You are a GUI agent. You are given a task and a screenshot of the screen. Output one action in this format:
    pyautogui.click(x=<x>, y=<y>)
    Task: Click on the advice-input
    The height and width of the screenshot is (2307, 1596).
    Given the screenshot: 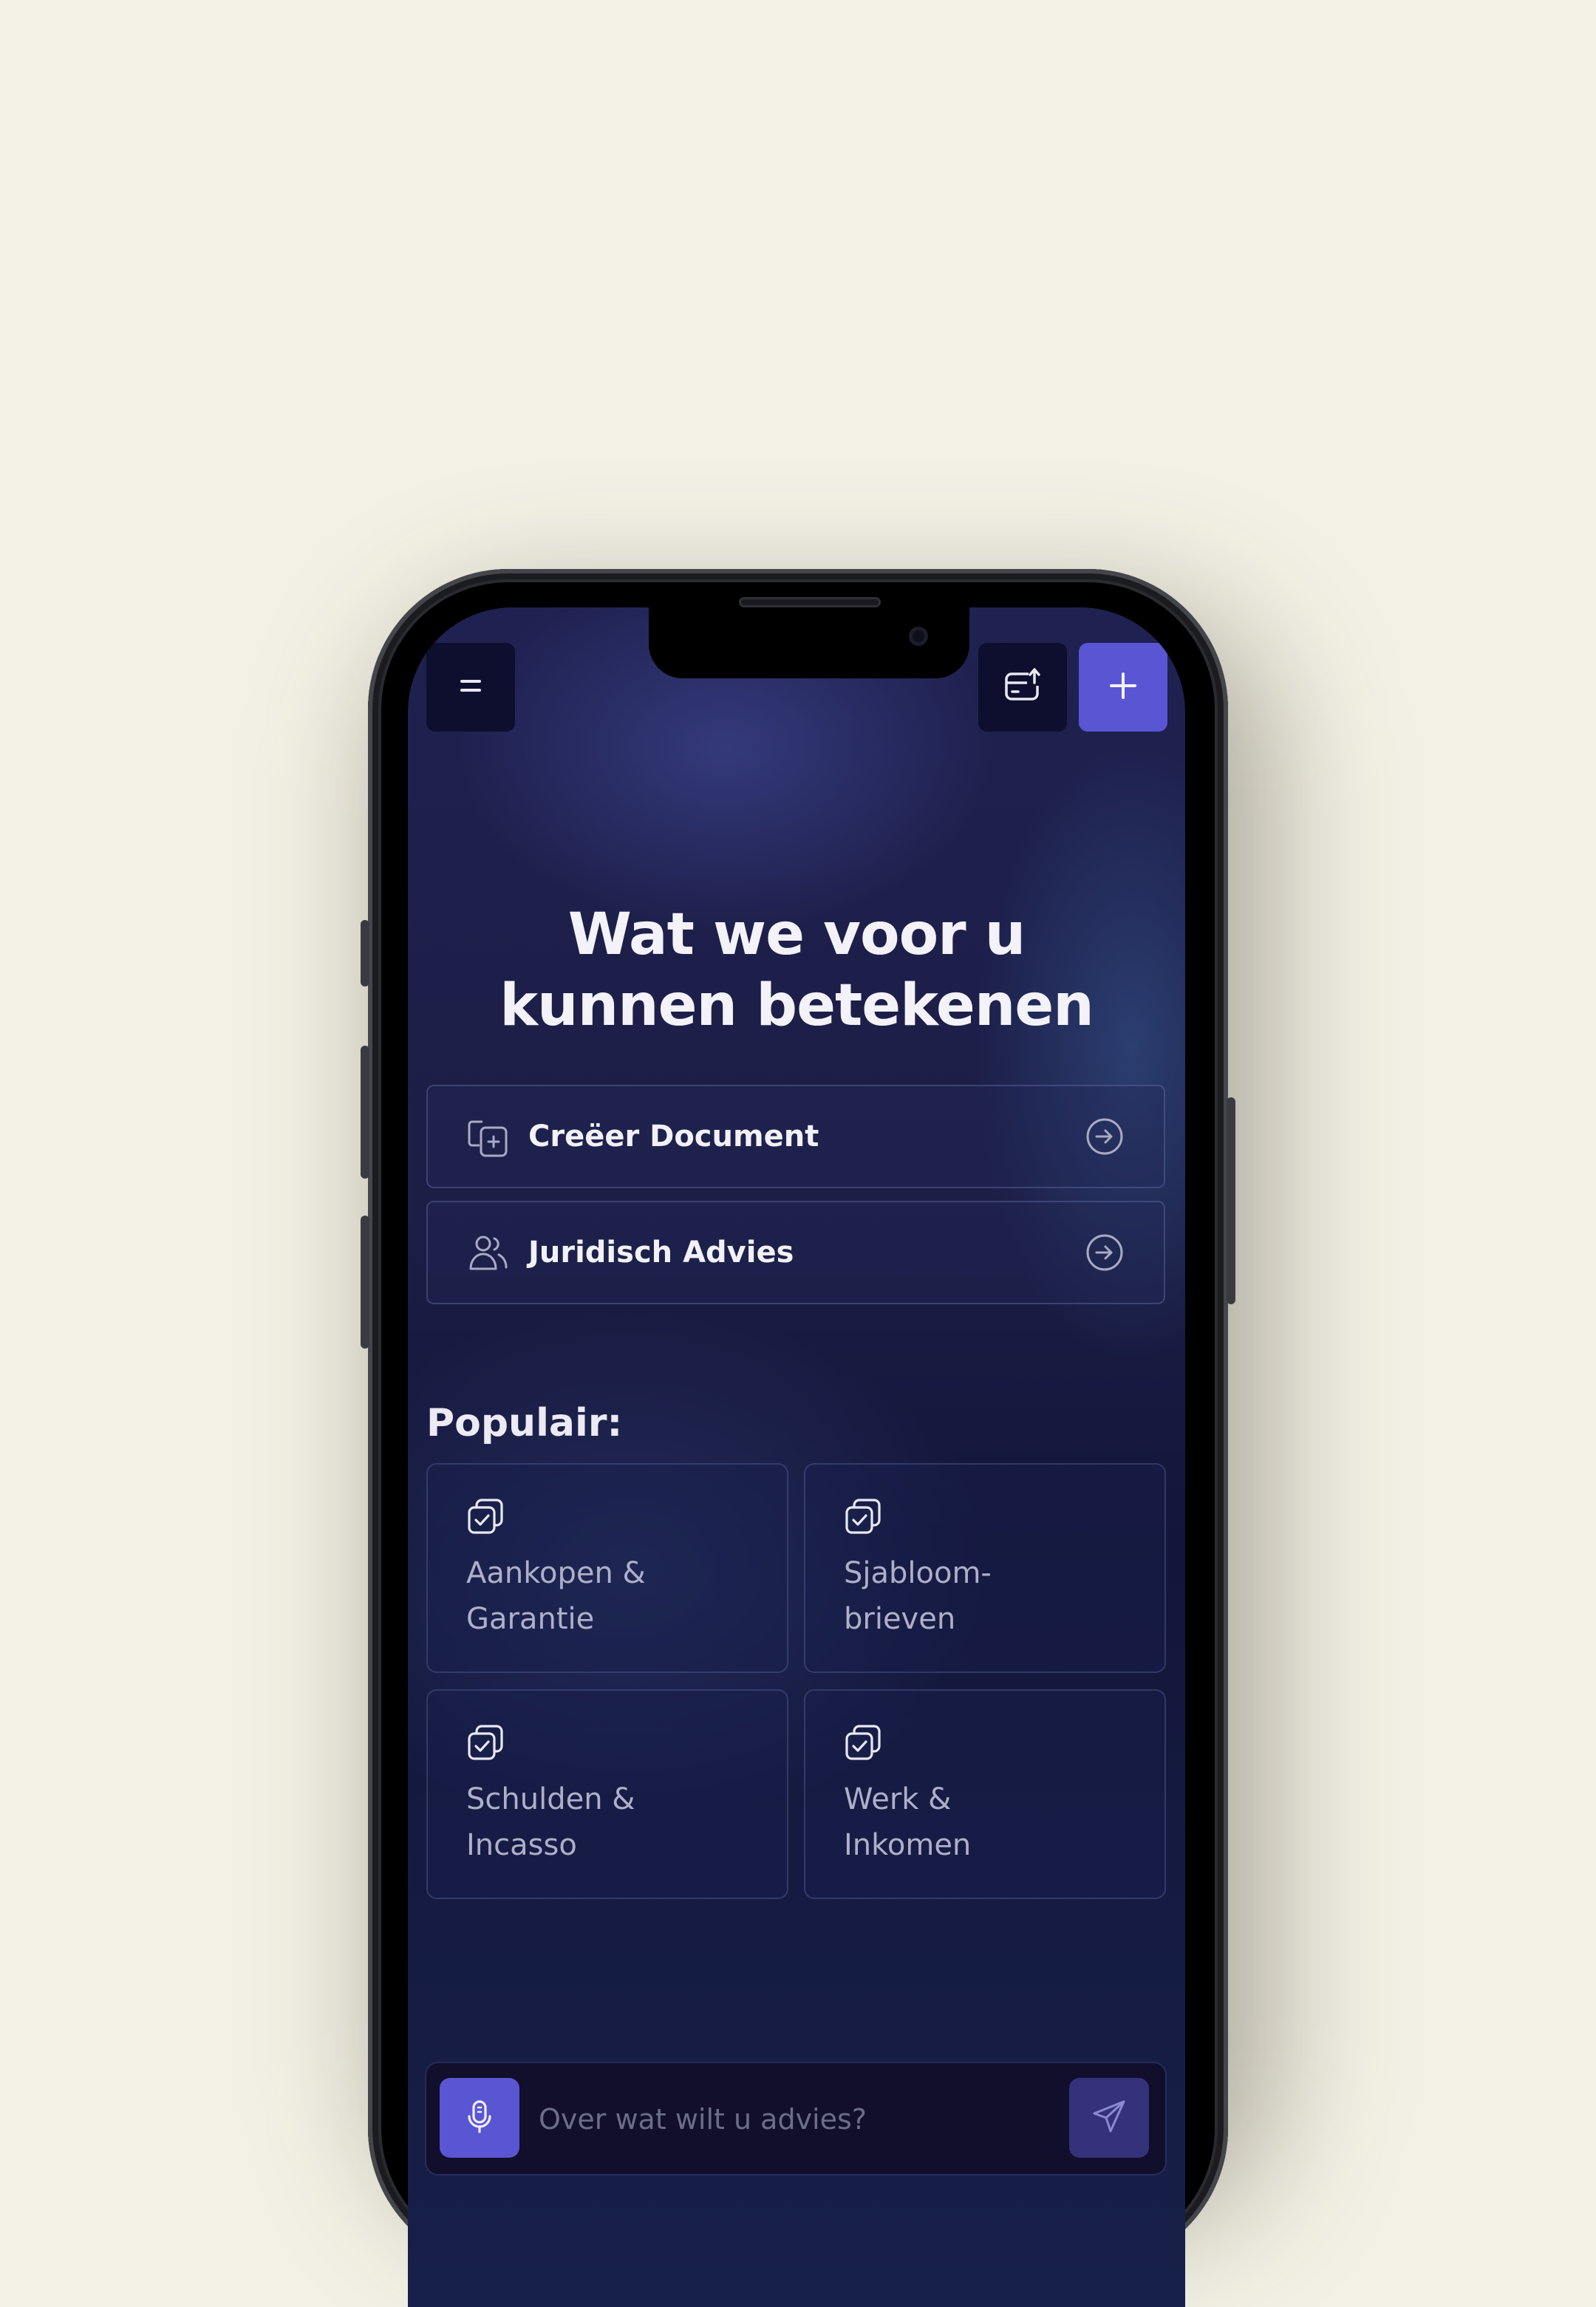 What is the action you would take?
    pyautogui.click(x=797, y=2119)
    